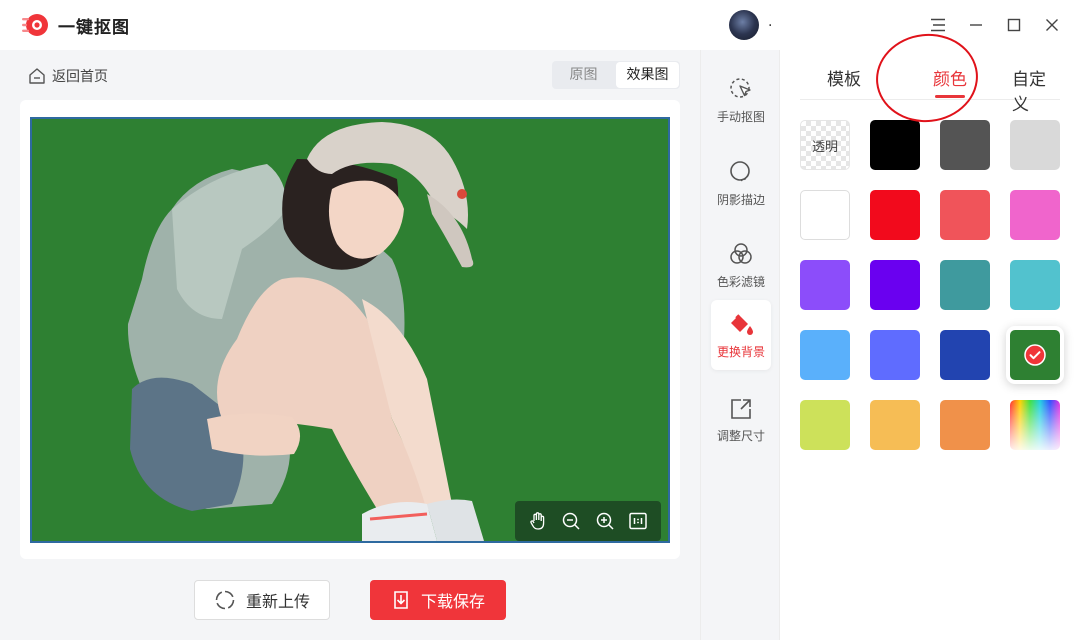  What do you see at coordinates (895, 425) in the screenshot?
I see `swatch-yellow` at bounding box center [895, 425].